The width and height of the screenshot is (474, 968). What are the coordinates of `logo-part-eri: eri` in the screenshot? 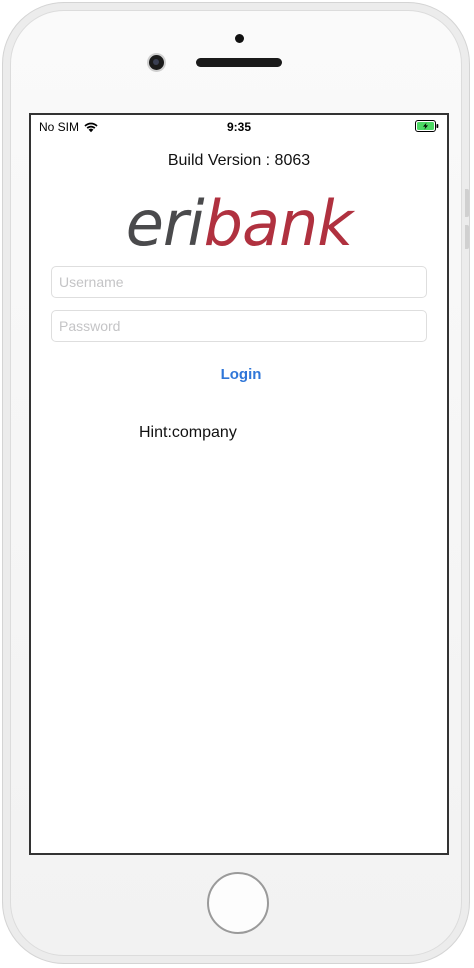 It's located at (165, 223).